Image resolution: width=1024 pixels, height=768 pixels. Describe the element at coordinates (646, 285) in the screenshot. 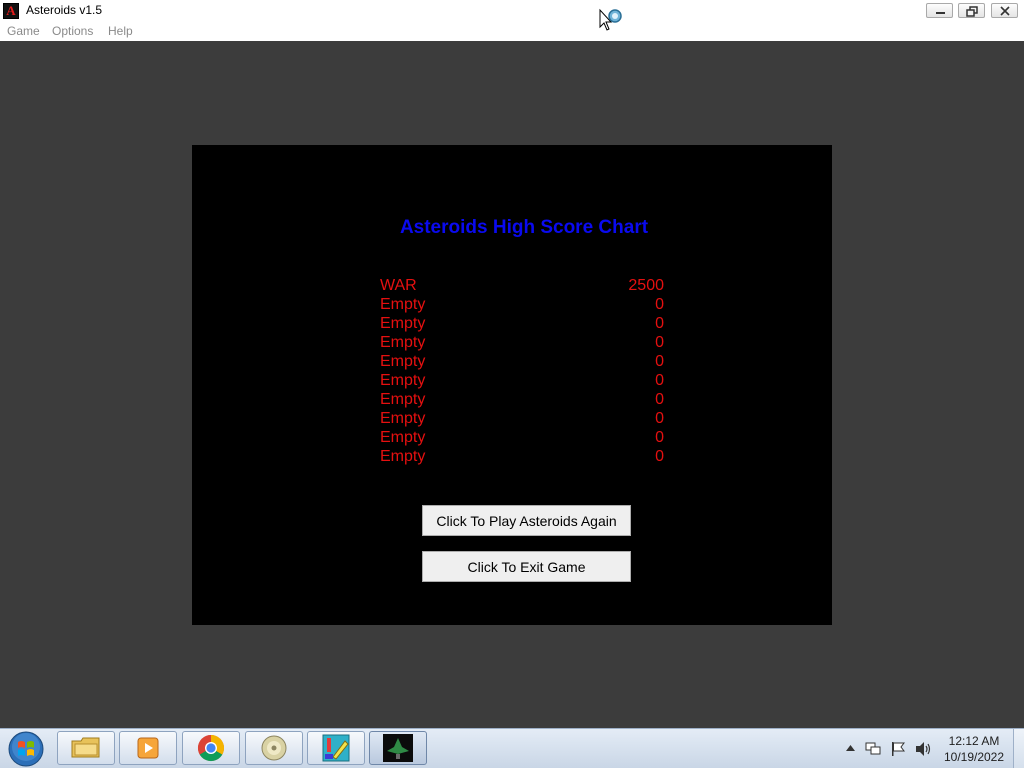

I see `score-value: 2500` at that location.